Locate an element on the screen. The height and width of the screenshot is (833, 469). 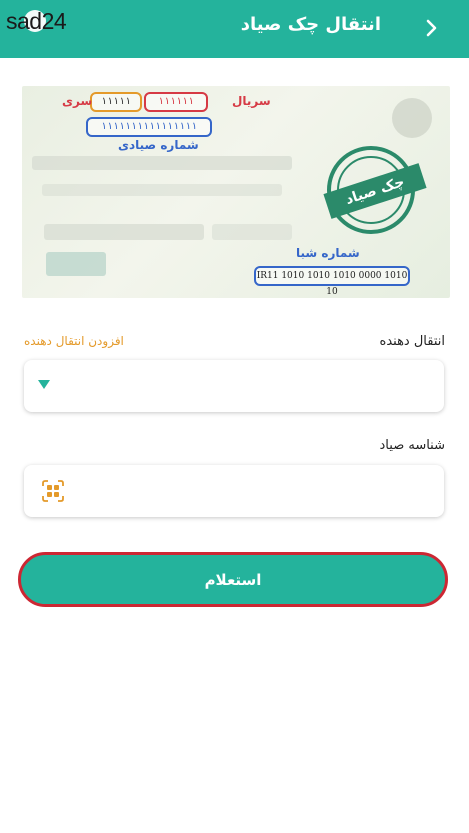
series-box: ۱۱۱۱۱ is located at coordinates (116, 102).